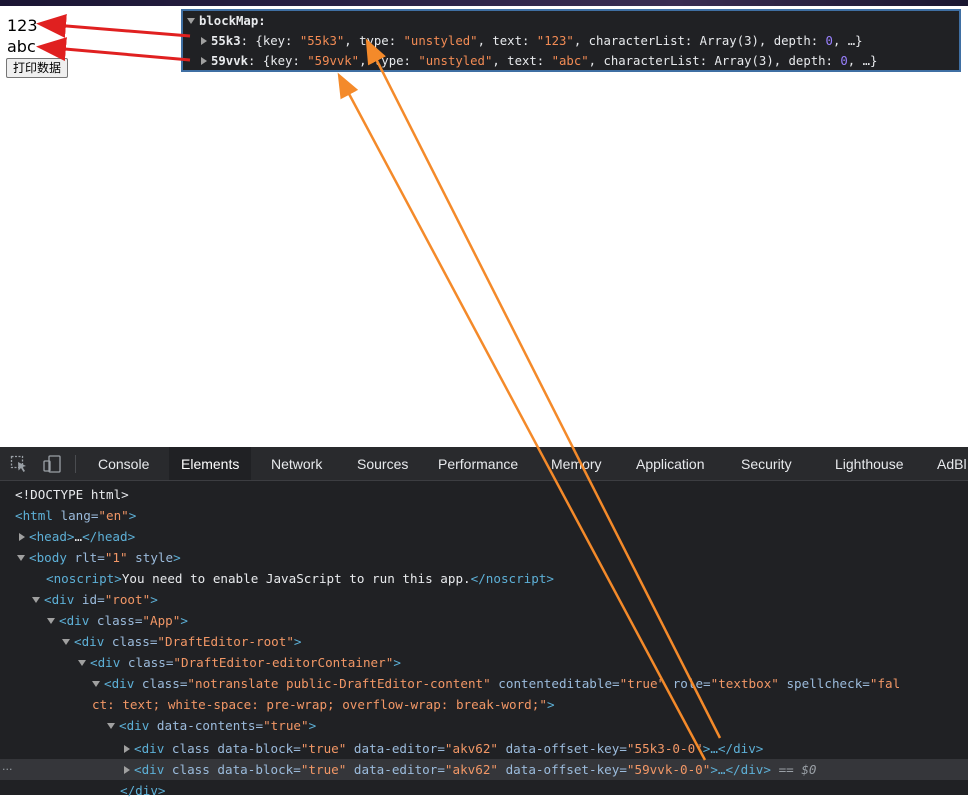 The height and width of the screenshot is (801, 968). What do you see at coordinates (226, 41) in the screenshot?
I see `entry-key-label: 55k3` at bounding box center [226, 41].